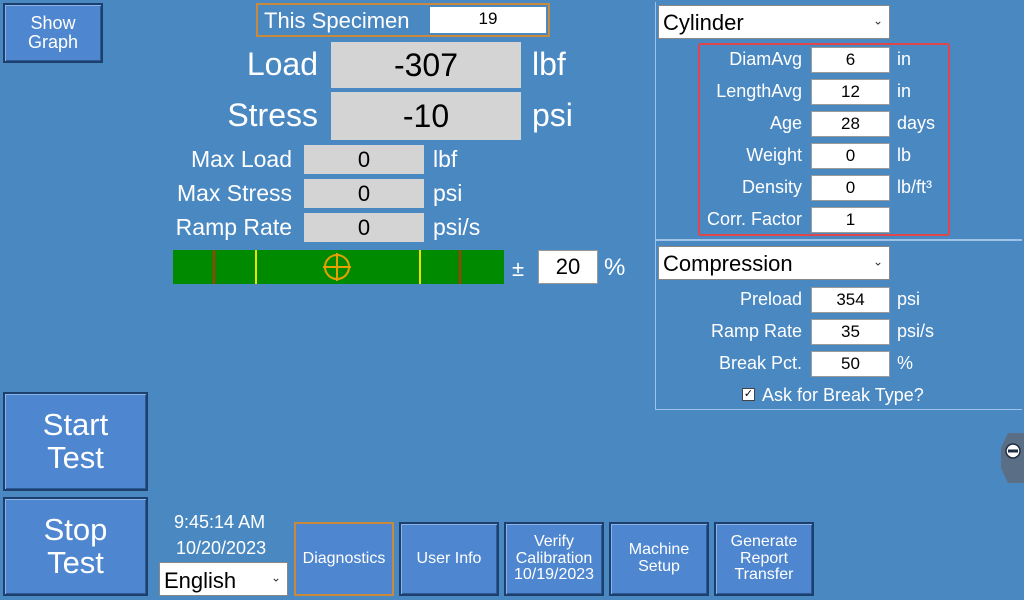  I want to click on tolerance-plus-minus: ±, so click(518, 268).